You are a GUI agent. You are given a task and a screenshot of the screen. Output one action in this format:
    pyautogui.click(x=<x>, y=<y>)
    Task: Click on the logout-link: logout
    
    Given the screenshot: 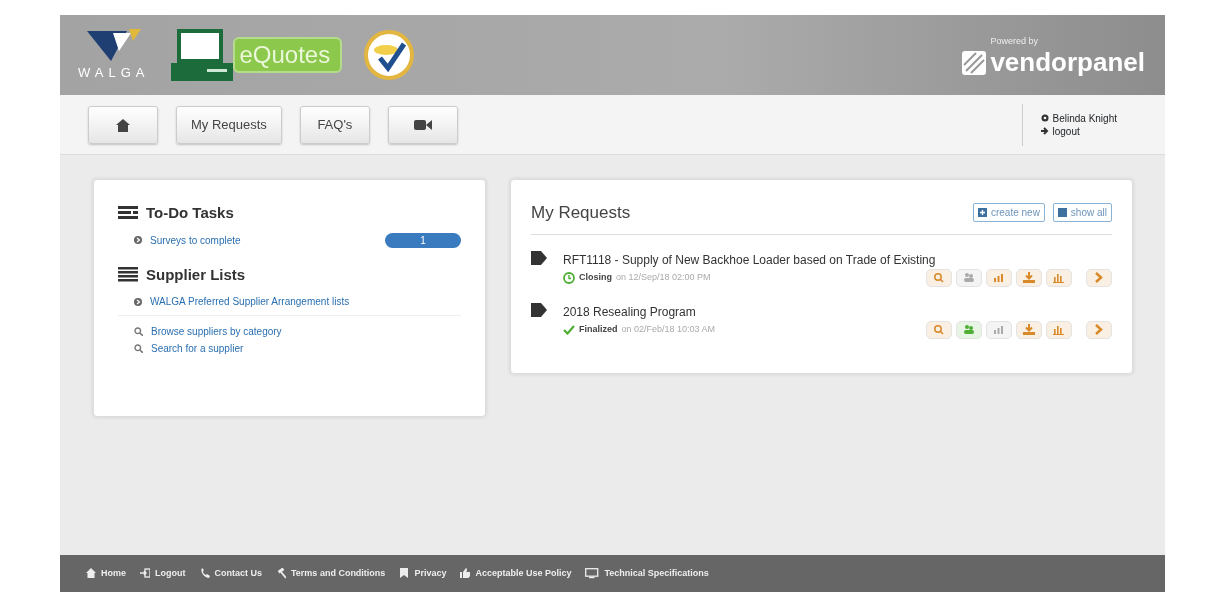 What is the action you would take?
    pyautogui.click(x=1066, y=131)
    